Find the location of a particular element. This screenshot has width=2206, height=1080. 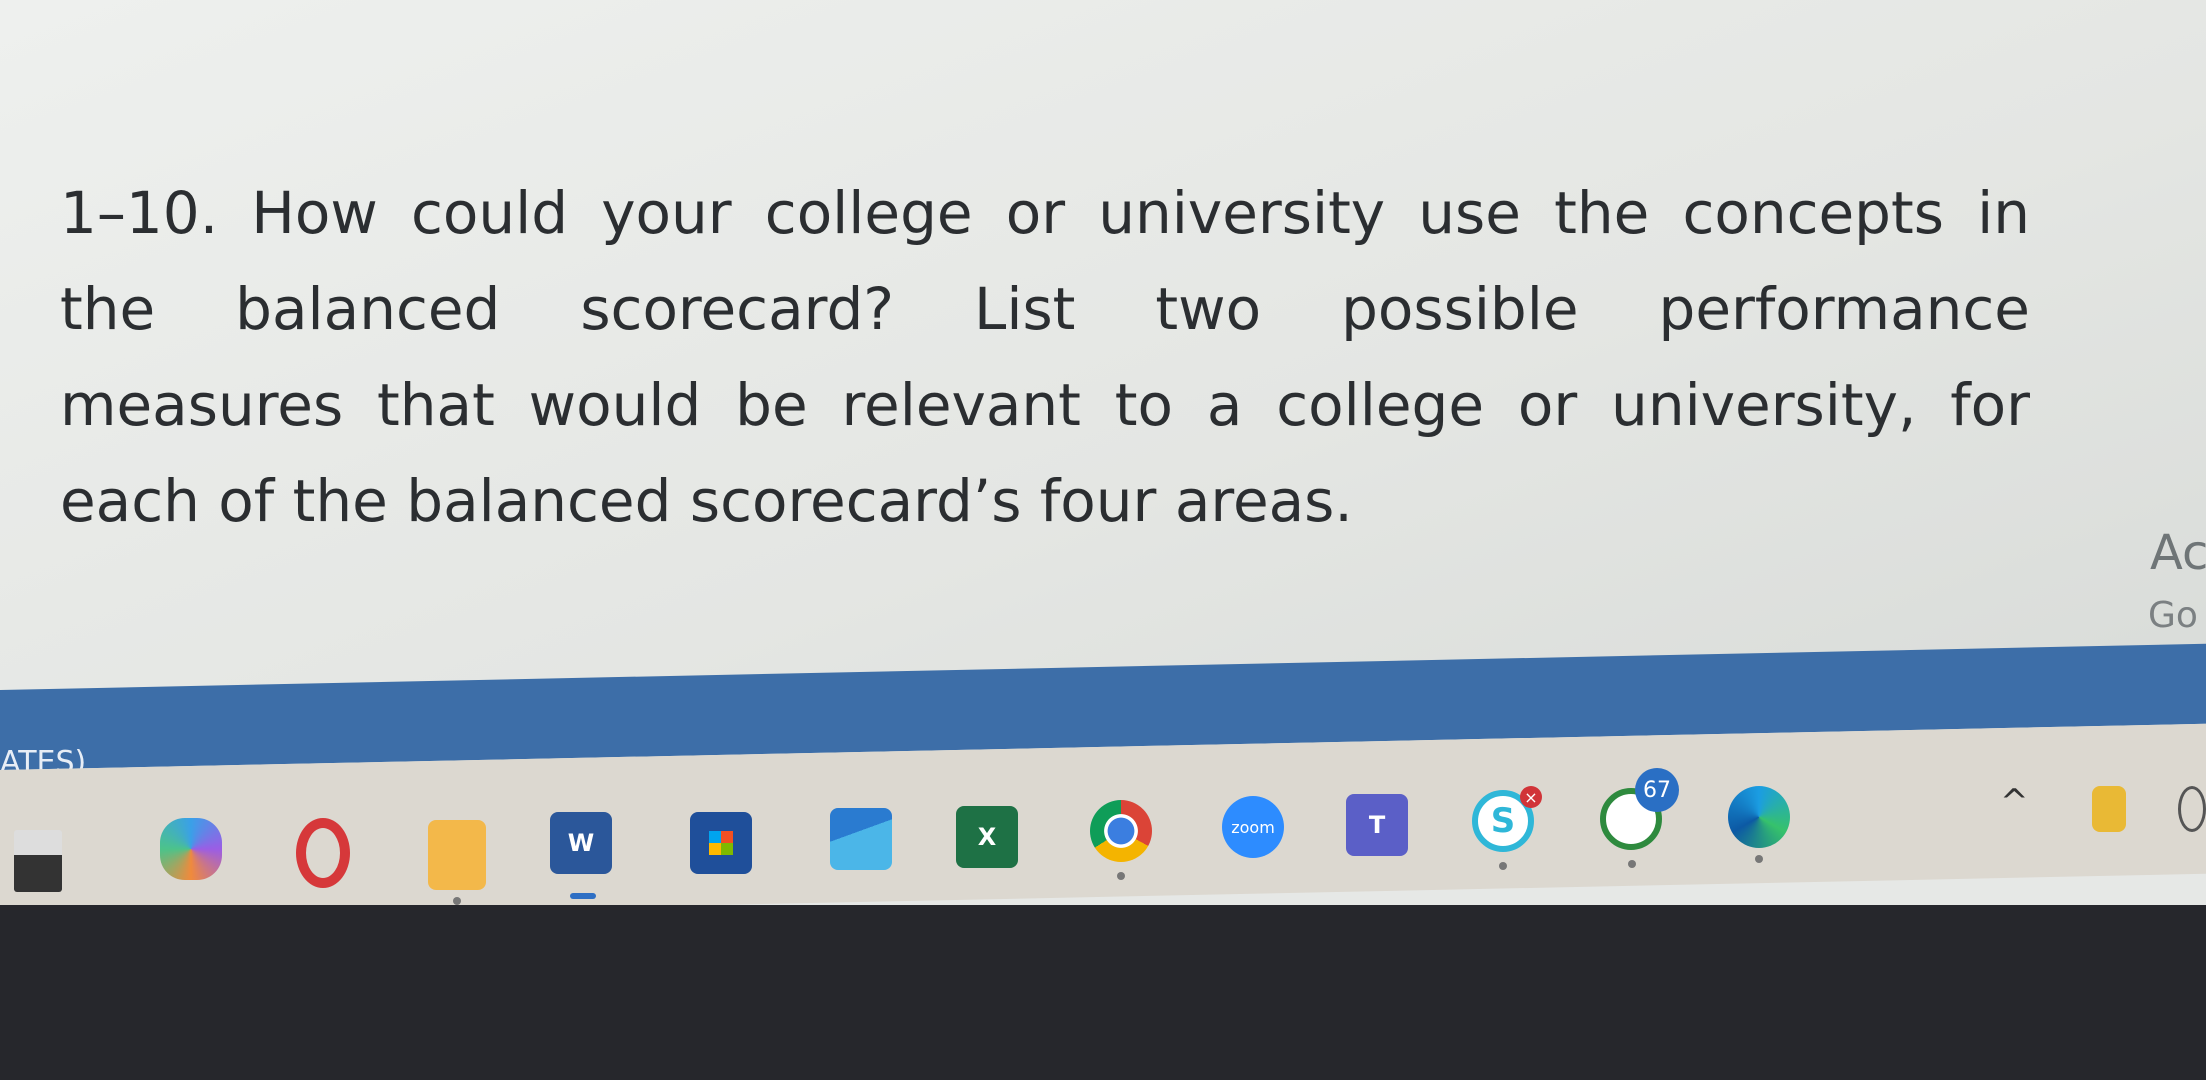

excel-icon: X is located at coordinates (987, 837).